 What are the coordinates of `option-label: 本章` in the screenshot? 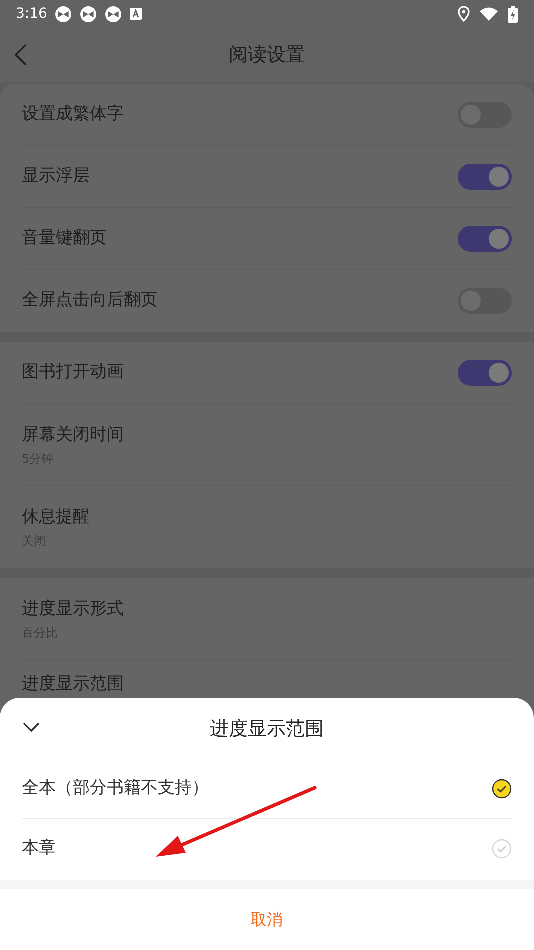 It's located at (39, 848).